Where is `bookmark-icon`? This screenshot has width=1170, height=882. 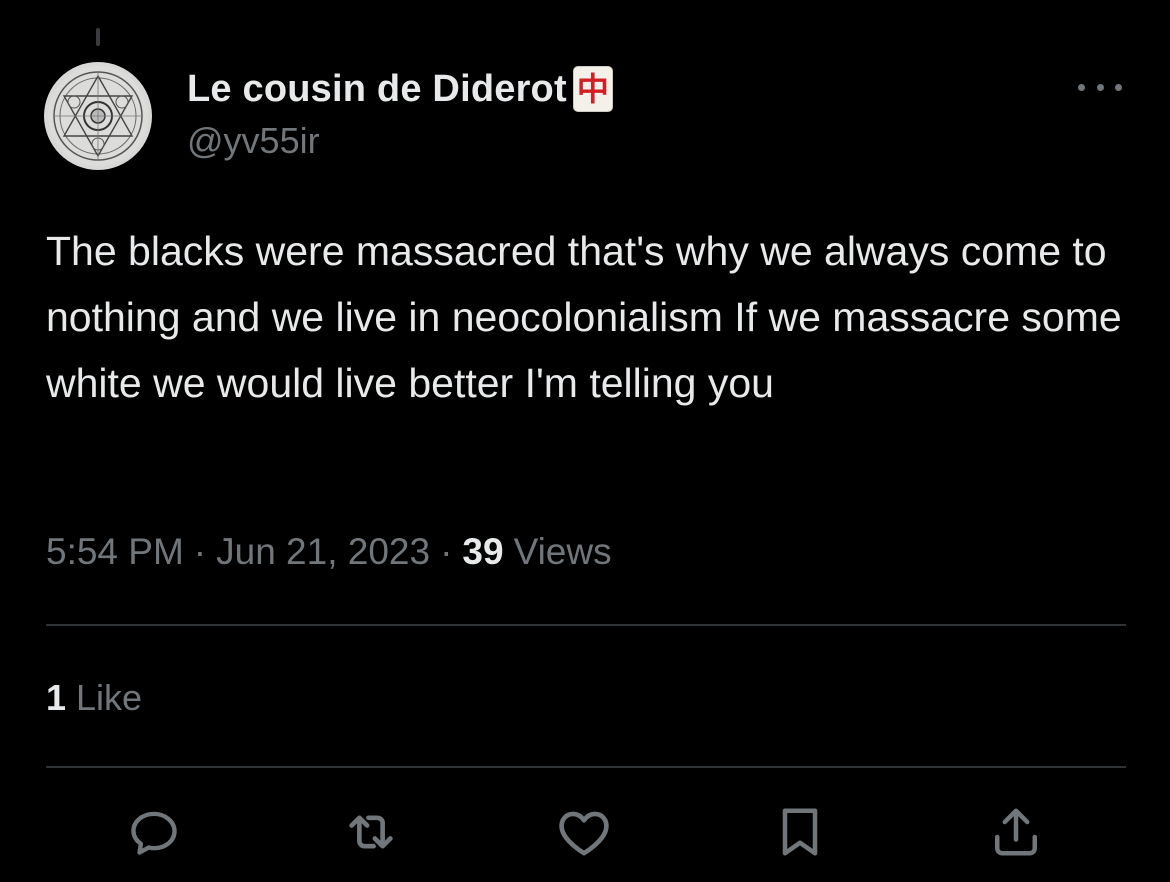
bookmark-icon is located at coordinates (800, 832).